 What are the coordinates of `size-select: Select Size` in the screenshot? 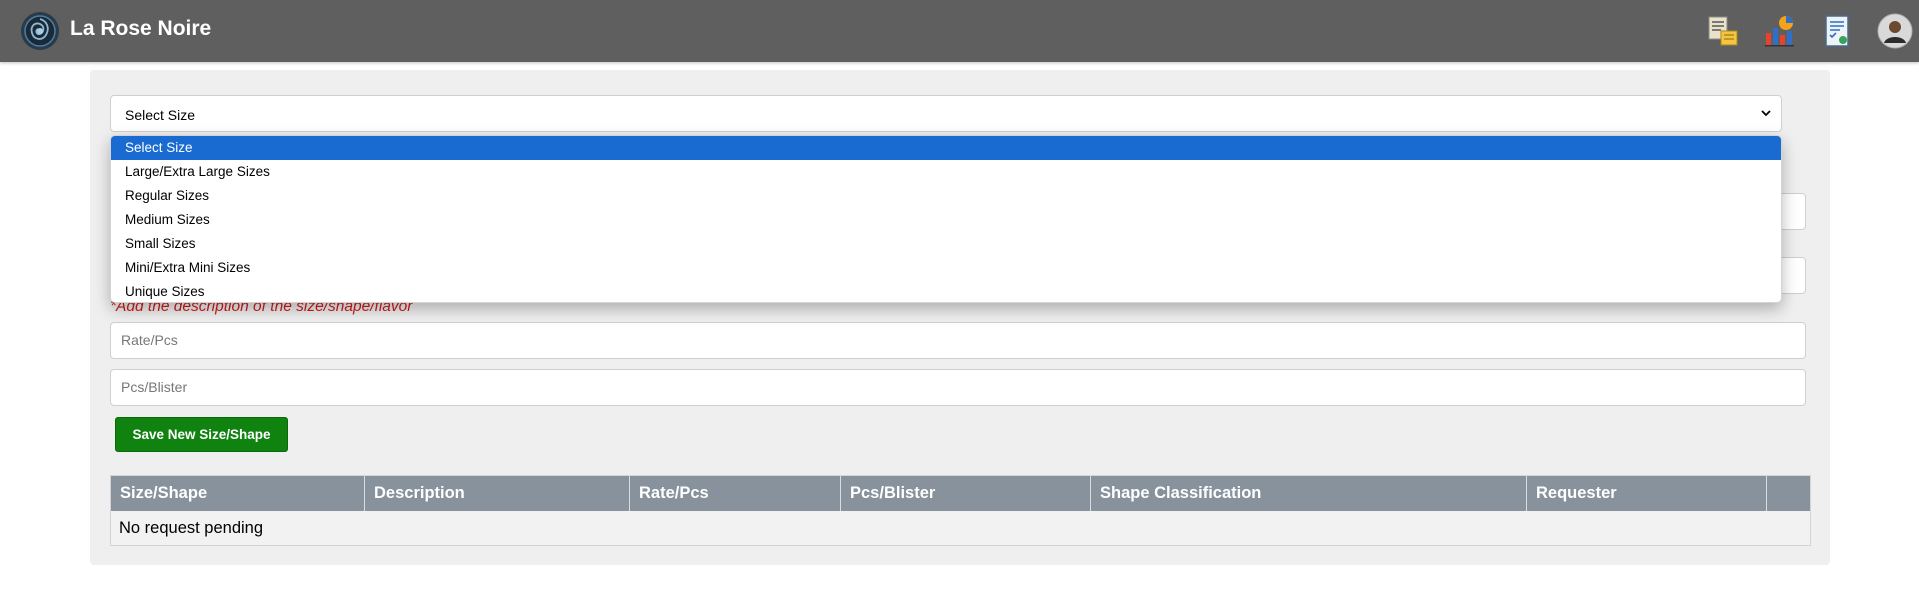 It's located at (946, 113).